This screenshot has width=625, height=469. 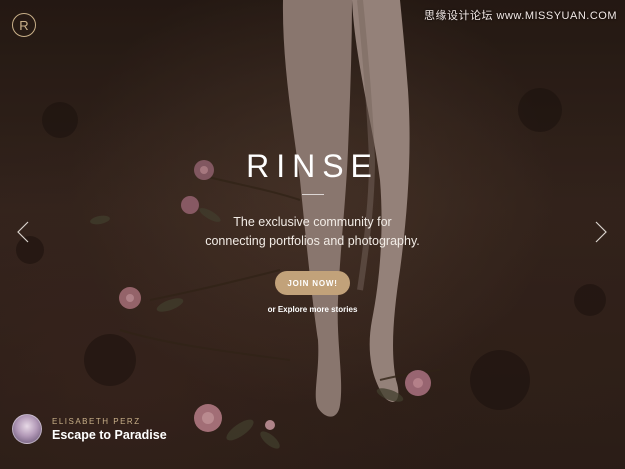 I want to click on featured-story: ELISABETH PERZ Escape to Paradise, so click(x=89, y=429).